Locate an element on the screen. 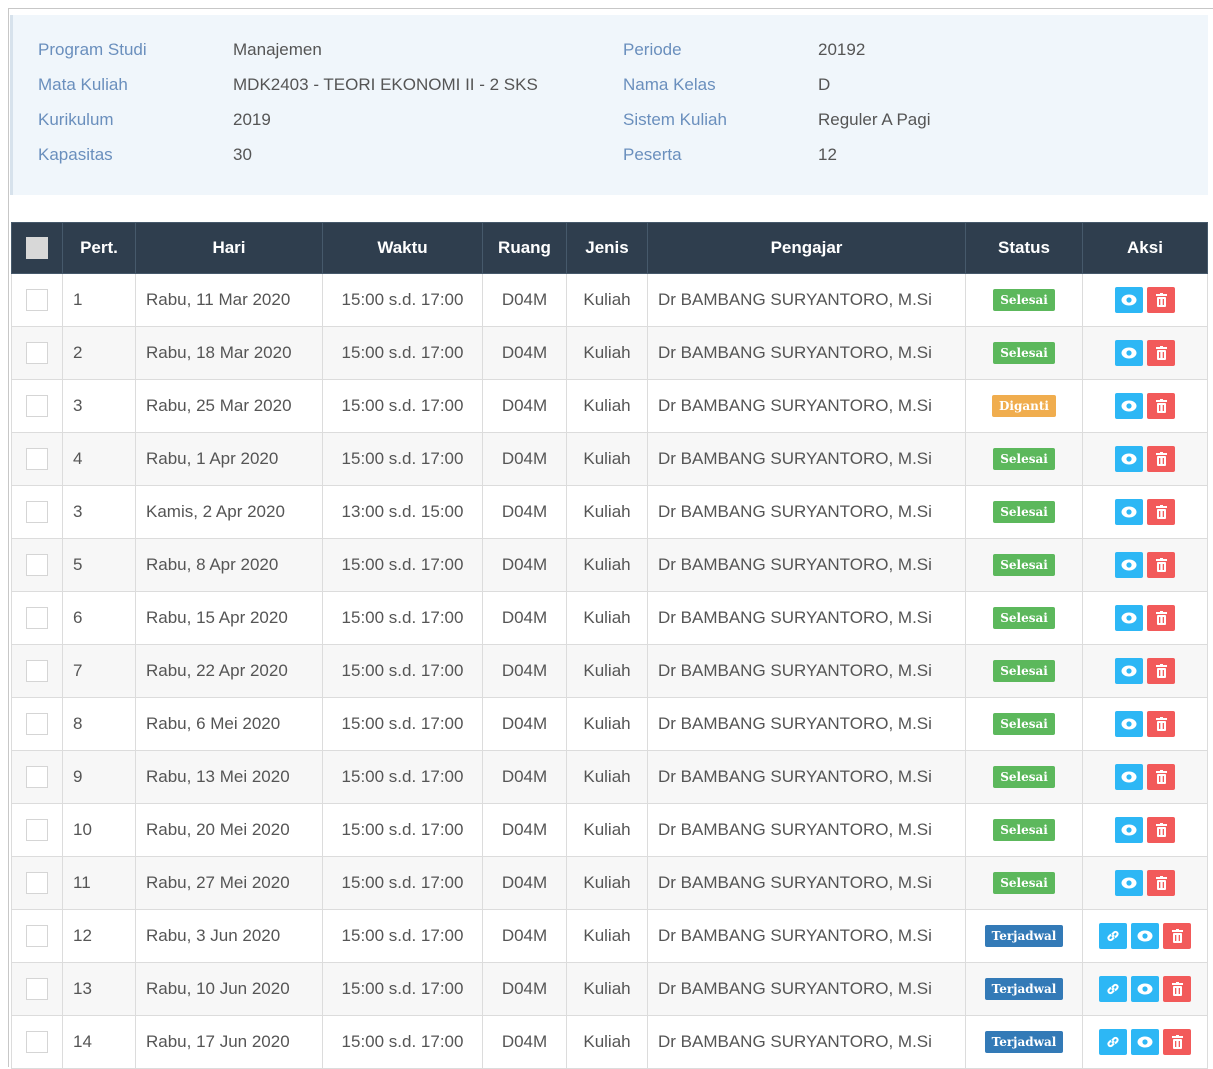  info-label-kurikulum: Kurikulum is located at coordinates (76, 119).